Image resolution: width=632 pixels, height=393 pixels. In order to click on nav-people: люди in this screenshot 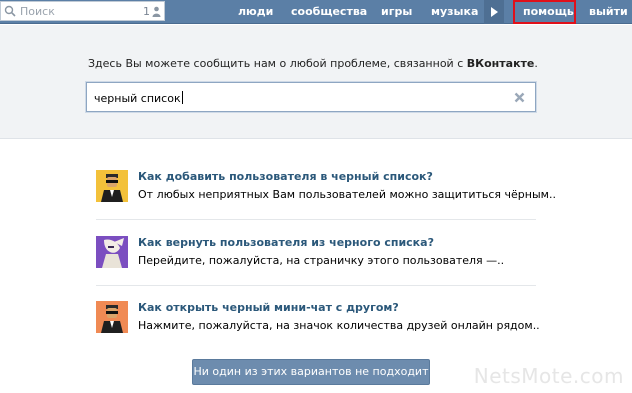, I will do `click(255, 12)`.